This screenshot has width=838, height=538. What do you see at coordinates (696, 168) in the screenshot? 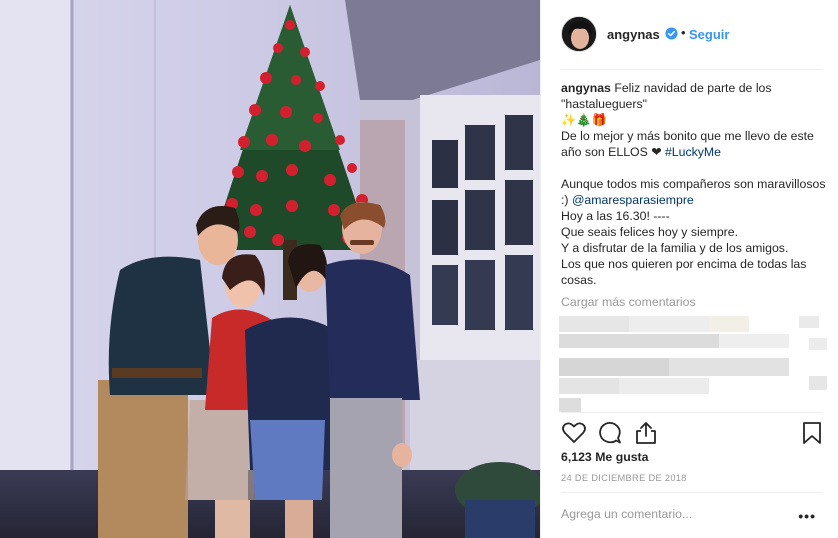
I see `caption-spacer` at bounding box center [696, 168].